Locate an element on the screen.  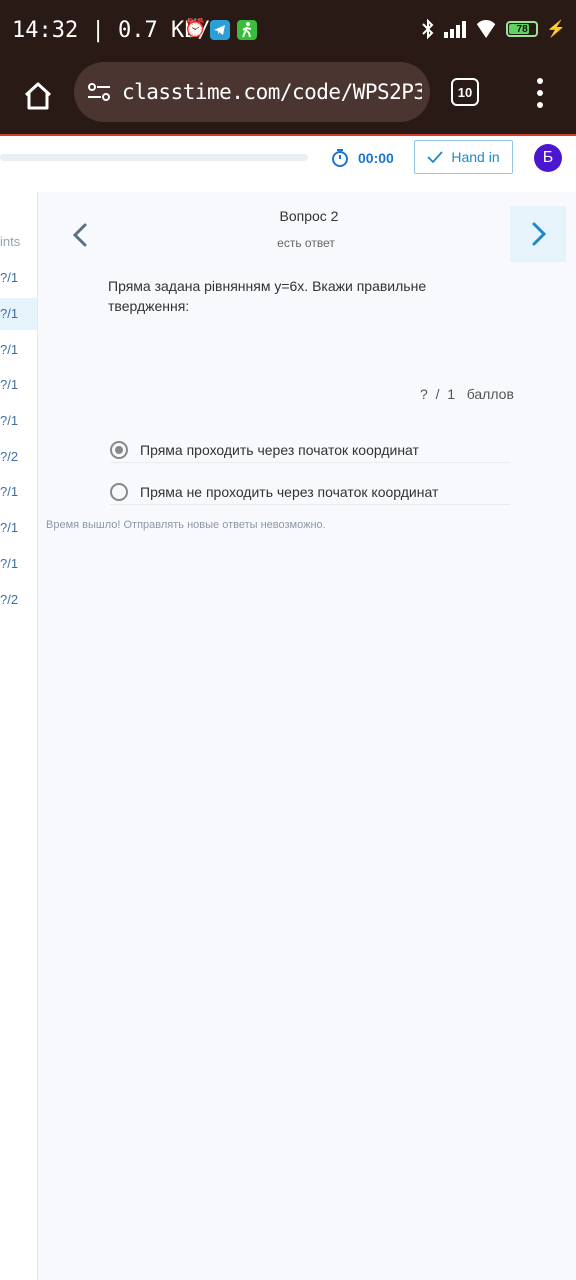
wifi-icon is located at coordinates (486, 29).